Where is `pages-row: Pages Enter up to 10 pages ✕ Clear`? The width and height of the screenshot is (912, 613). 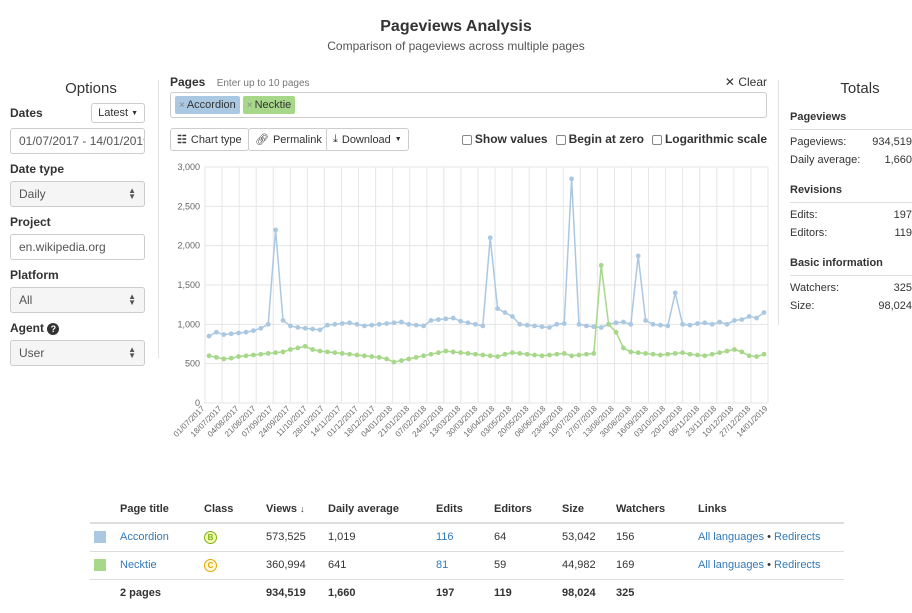 pages-row: Pages Enter up to 10 pages ✕ Clear is located at coordinates (468, 82).